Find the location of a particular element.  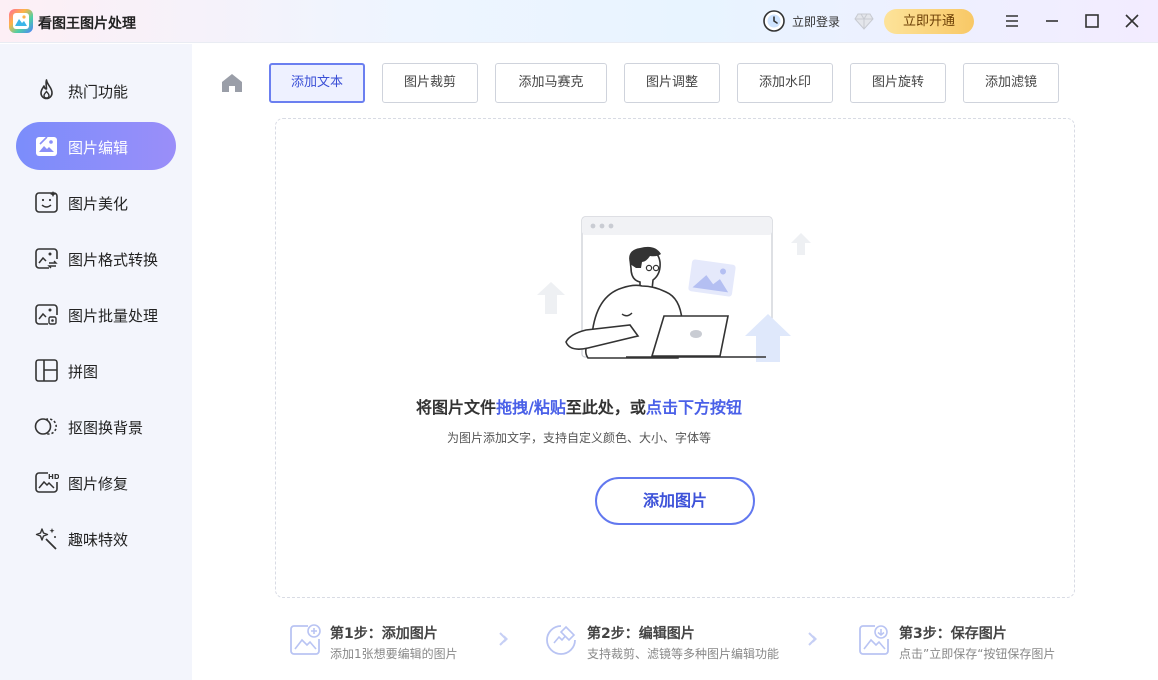

sidebar-item-collage: 拼图 is located at coordinates (96, 370).